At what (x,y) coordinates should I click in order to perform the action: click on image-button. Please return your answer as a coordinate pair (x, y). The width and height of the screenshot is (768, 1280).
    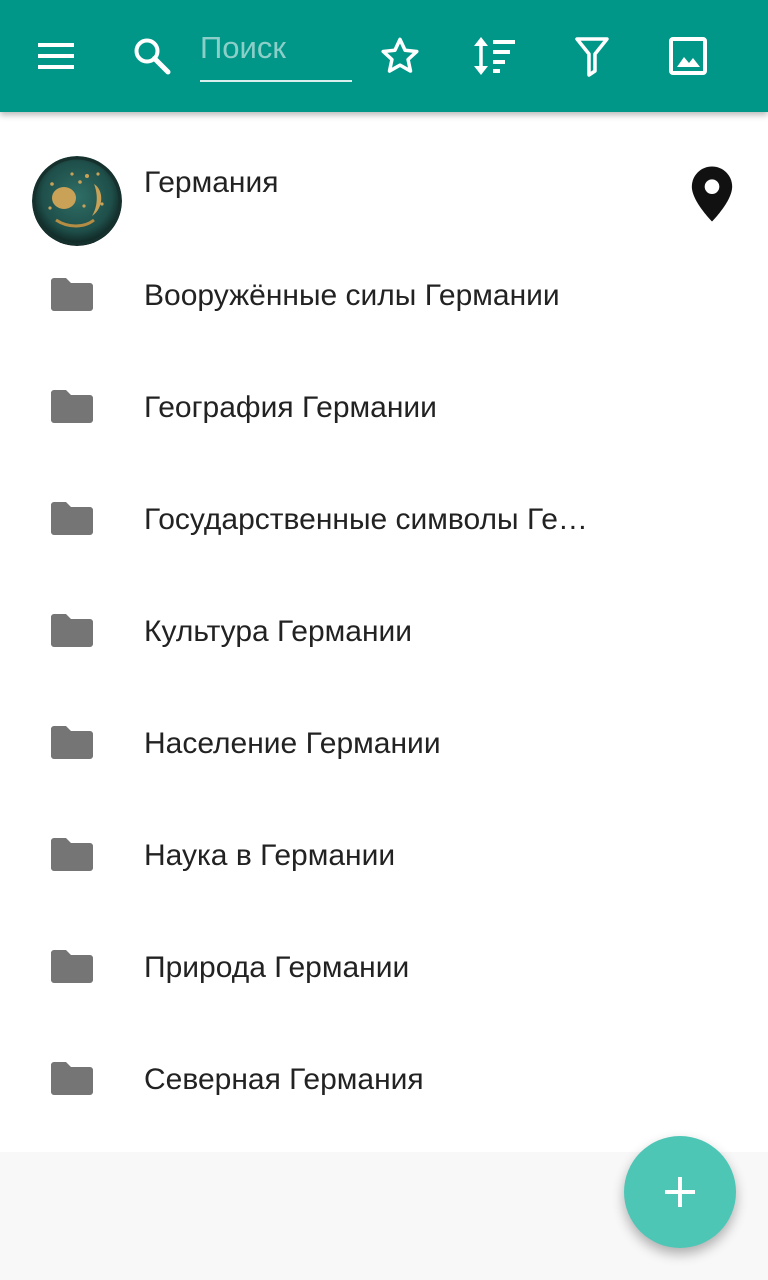
    Looking at the image, I should click on (688, 56).